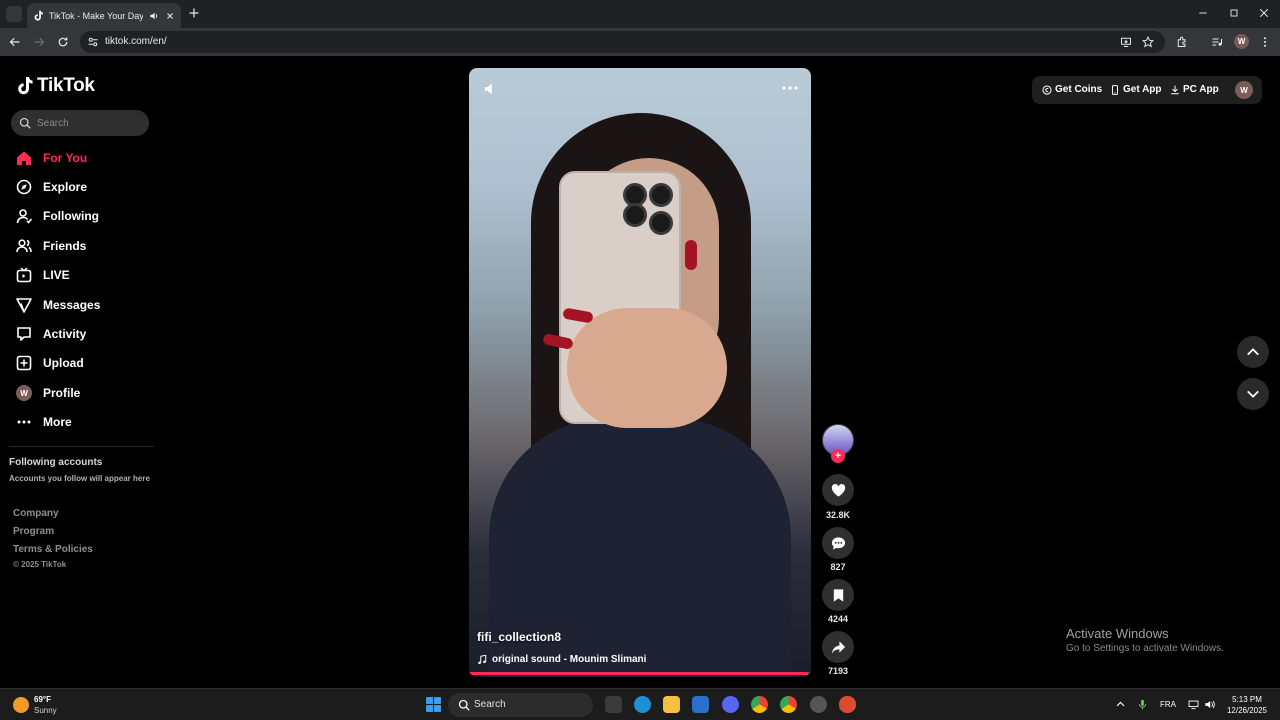 This screenshot has height=720, width=1280. Describe the element at coordinates (1253, 394) in the screenshot. I see `next-video-button` at that location.